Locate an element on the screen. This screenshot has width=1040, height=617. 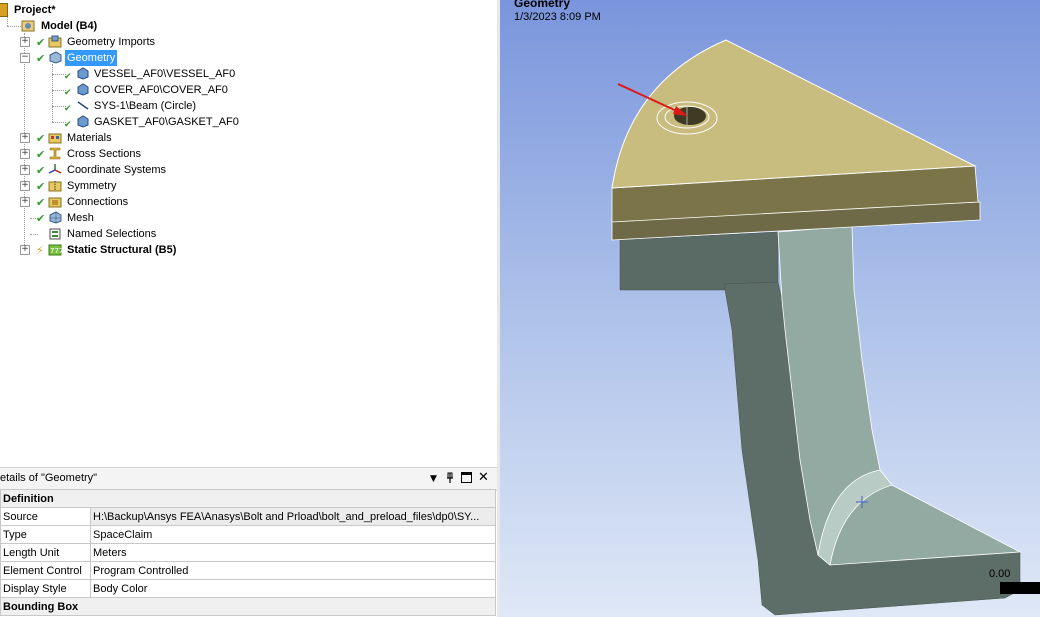
group-label: Definition is located at coordinates (248, 498).